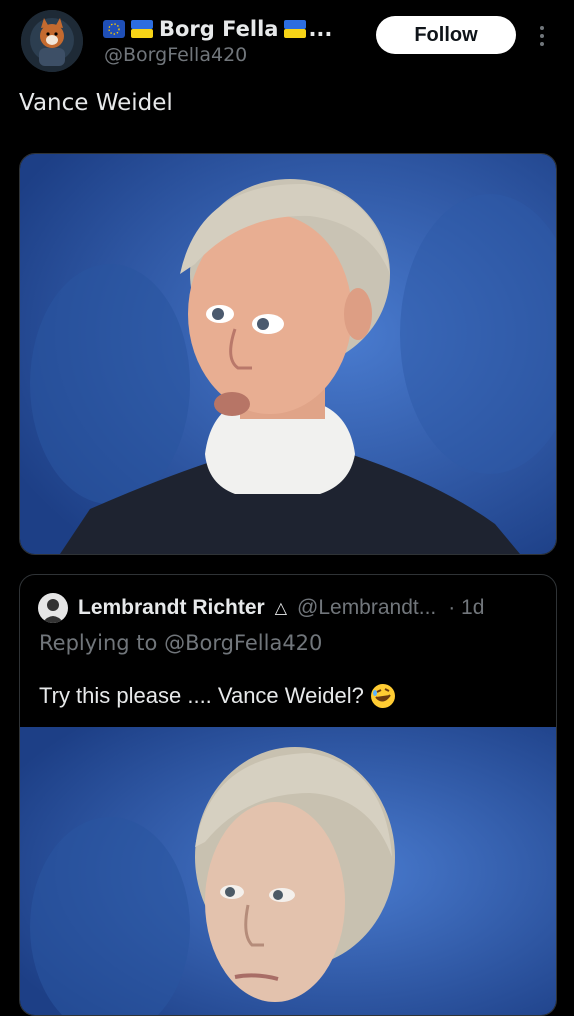  I want to click on author-avatar, so click(52, 41).